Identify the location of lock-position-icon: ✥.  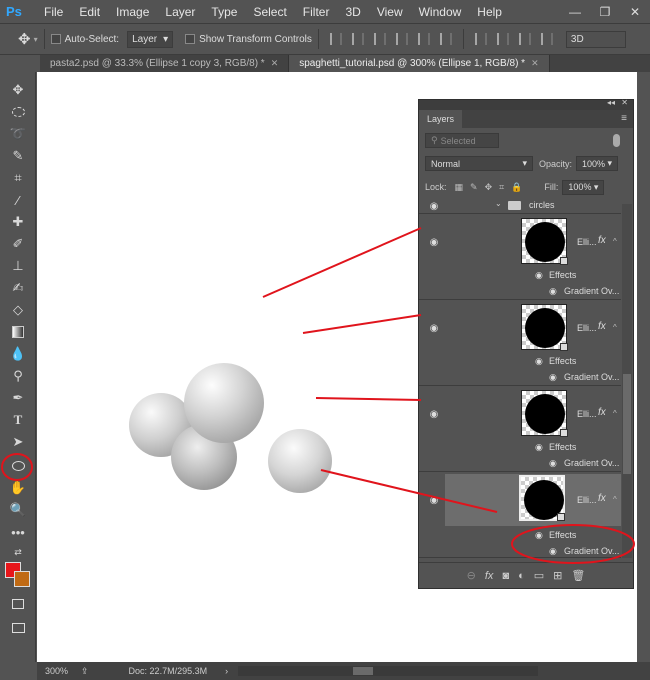
(489, 187).